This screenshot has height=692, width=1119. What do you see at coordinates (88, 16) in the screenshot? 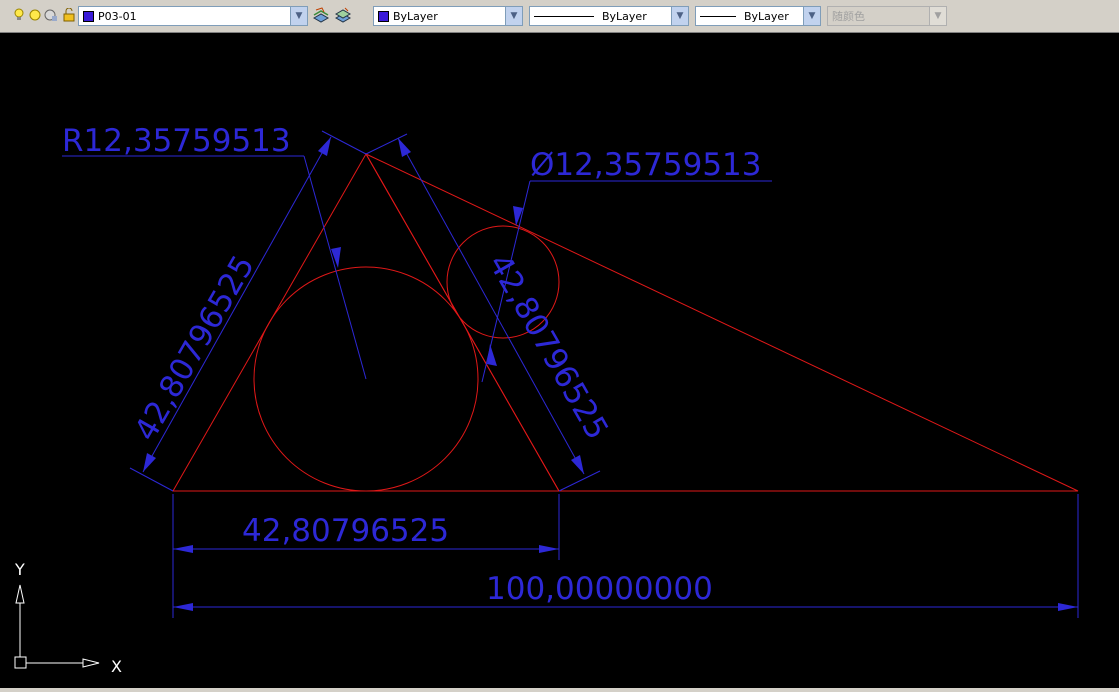
I see `layer-color-swatch` at bounding box center [88, 16].